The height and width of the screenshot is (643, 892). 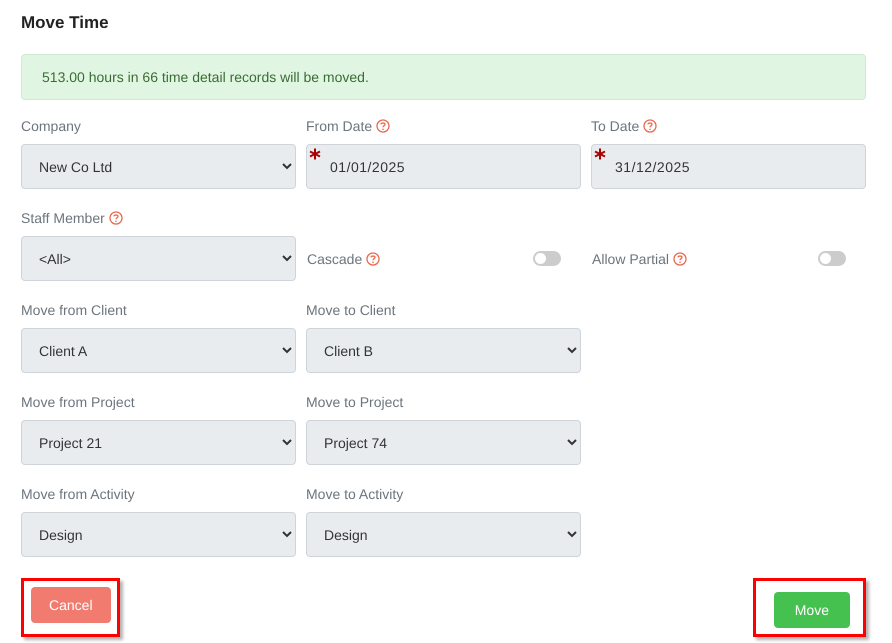 I want to click on date-field: 31/12/2025, so click(x=728, y=166).